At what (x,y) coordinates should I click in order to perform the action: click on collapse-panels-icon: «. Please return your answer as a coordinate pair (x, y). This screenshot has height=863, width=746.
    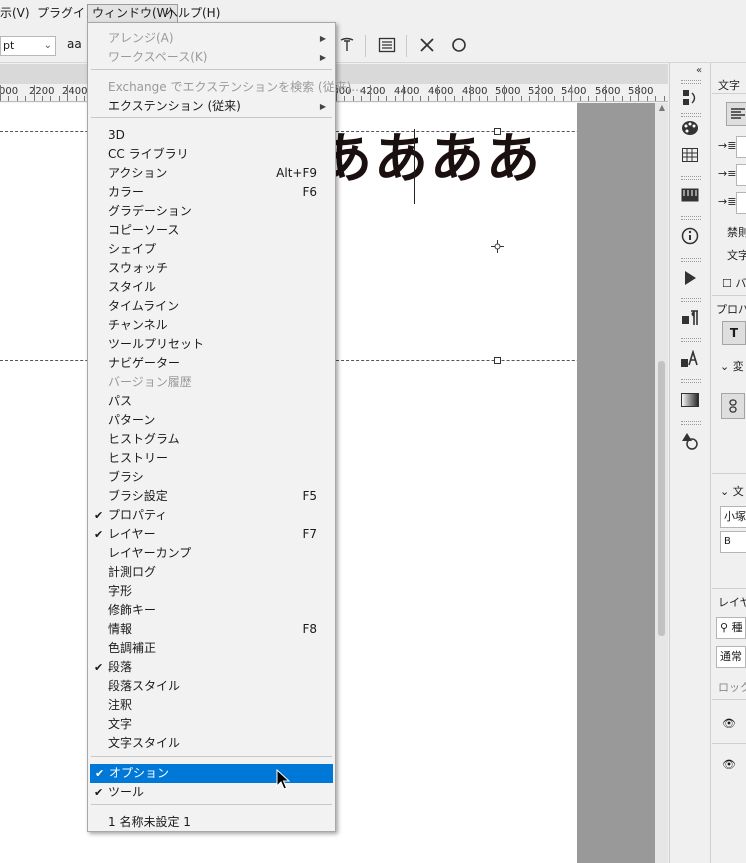
    Looking at the image, I should click on (699, 70).